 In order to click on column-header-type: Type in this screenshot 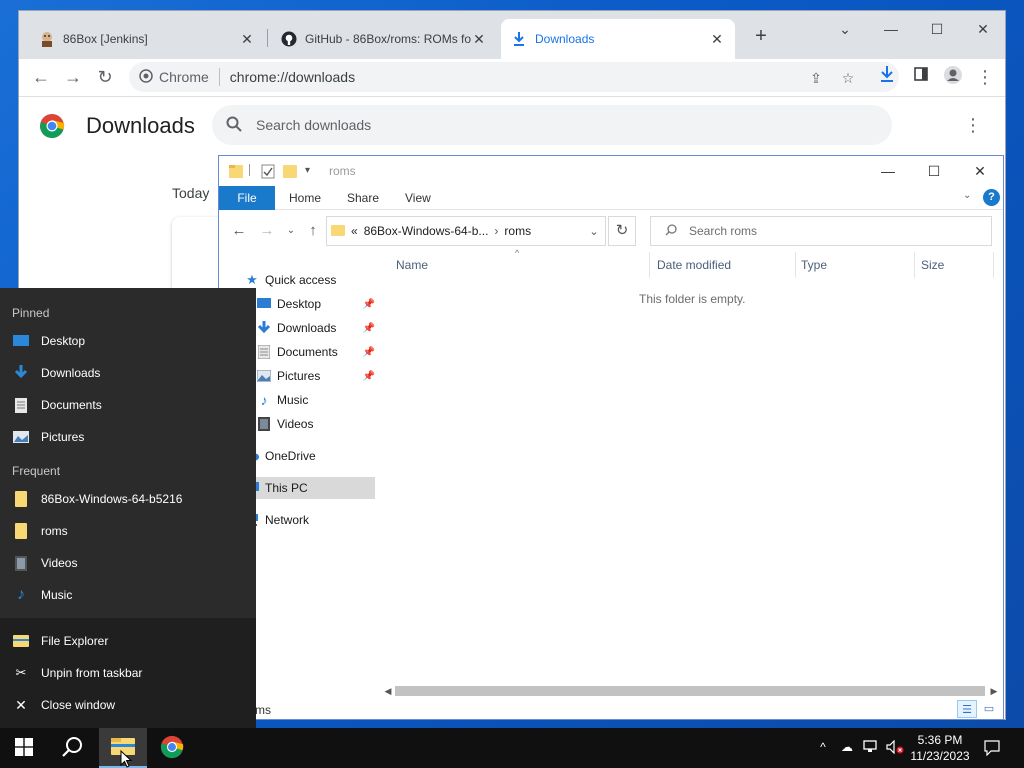, I will do `click(814, 265)`.